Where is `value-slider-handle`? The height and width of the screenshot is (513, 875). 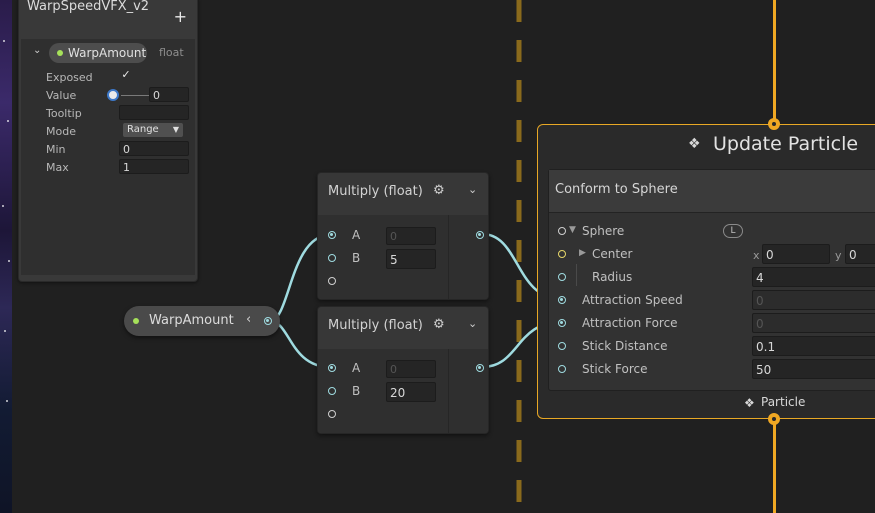 value-slider-handle is located at coordinates (113, 95).